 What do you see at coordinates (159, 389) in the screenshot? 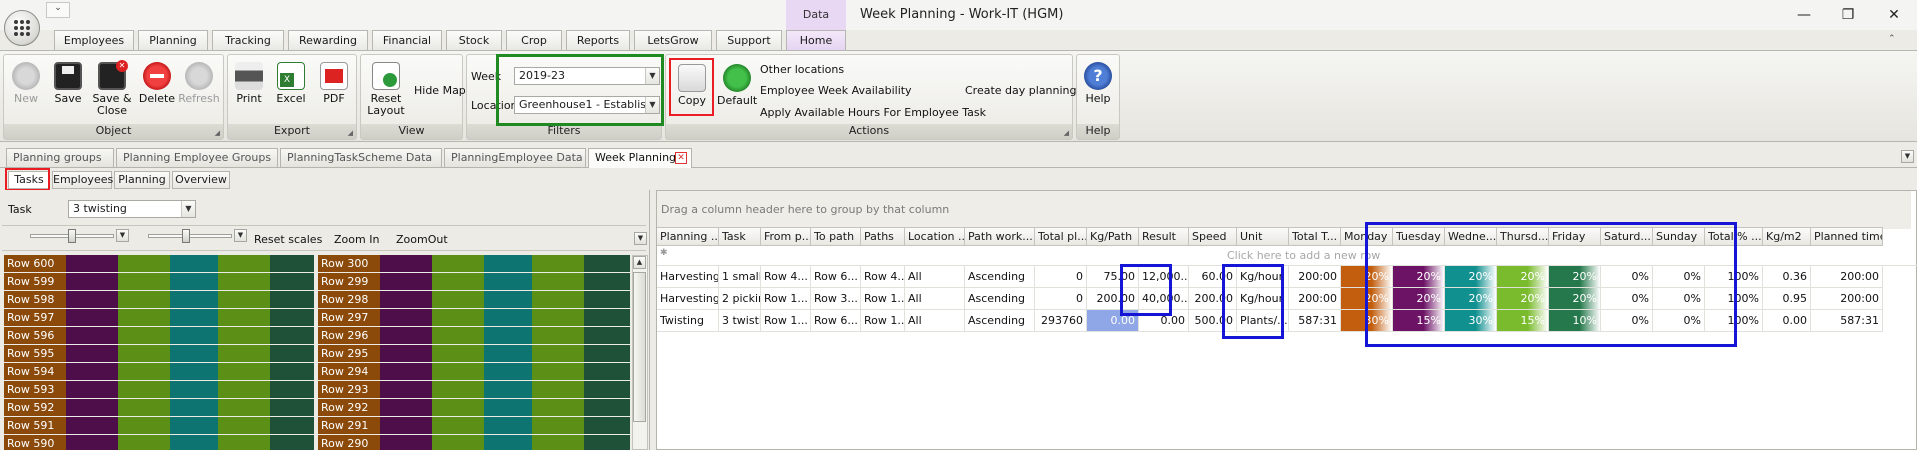
I see `row-item: Row 593587:31` at bounding box center [159, 389].